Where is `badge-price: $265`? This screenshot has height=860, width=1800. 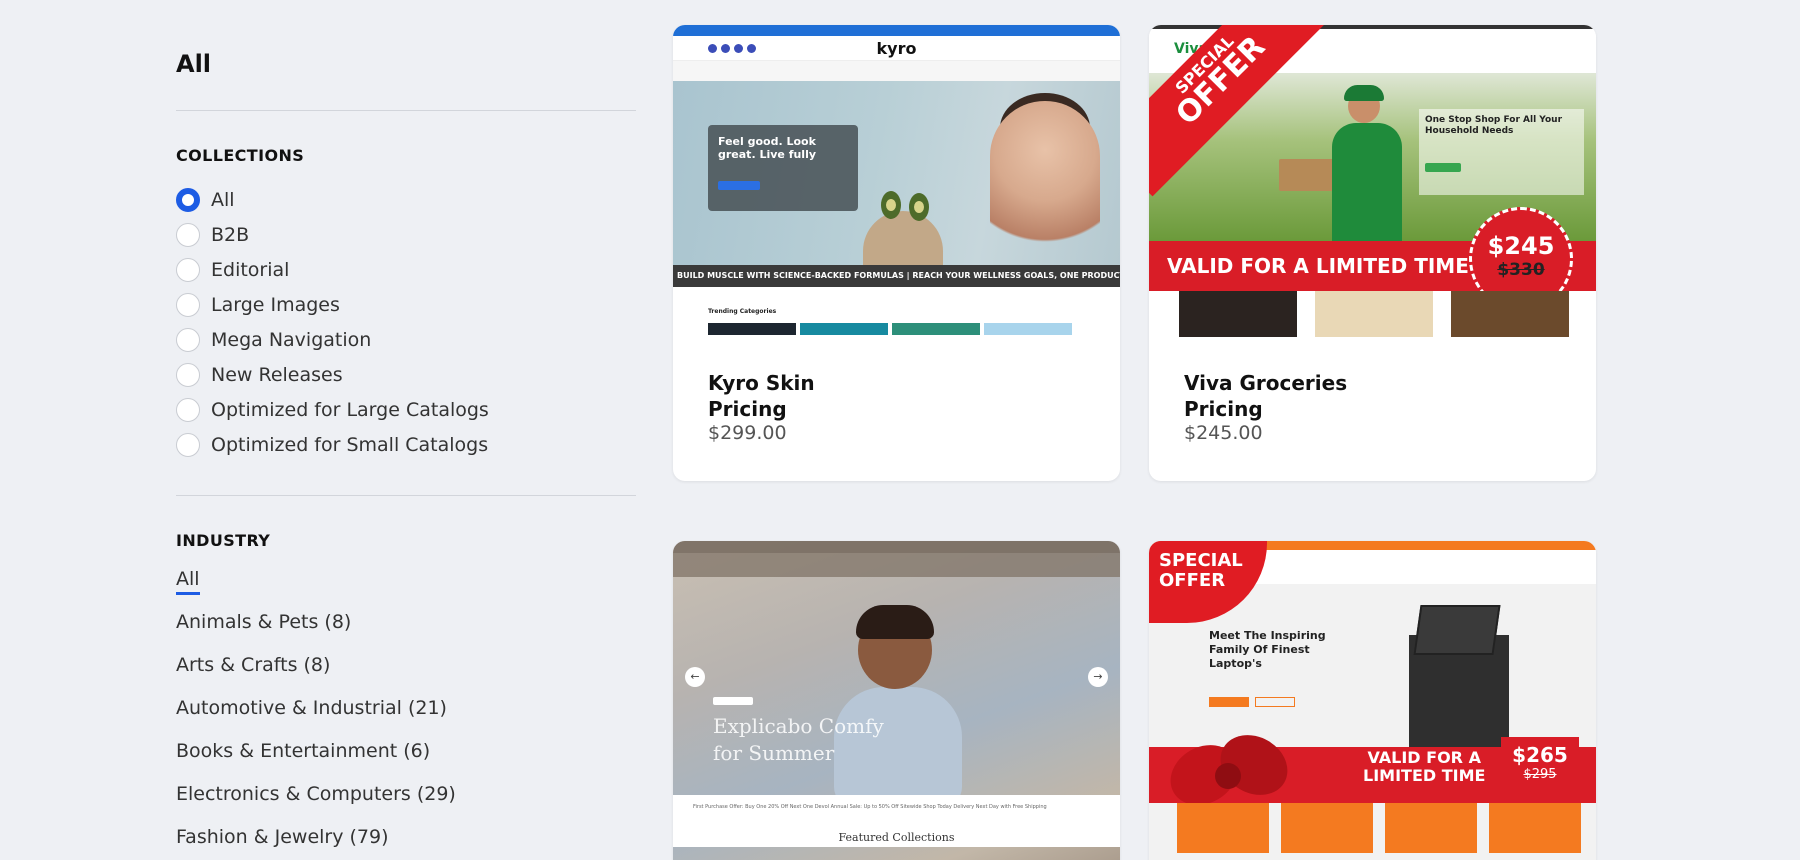
badge-price: $265 is located at coordinates (1540, 755).